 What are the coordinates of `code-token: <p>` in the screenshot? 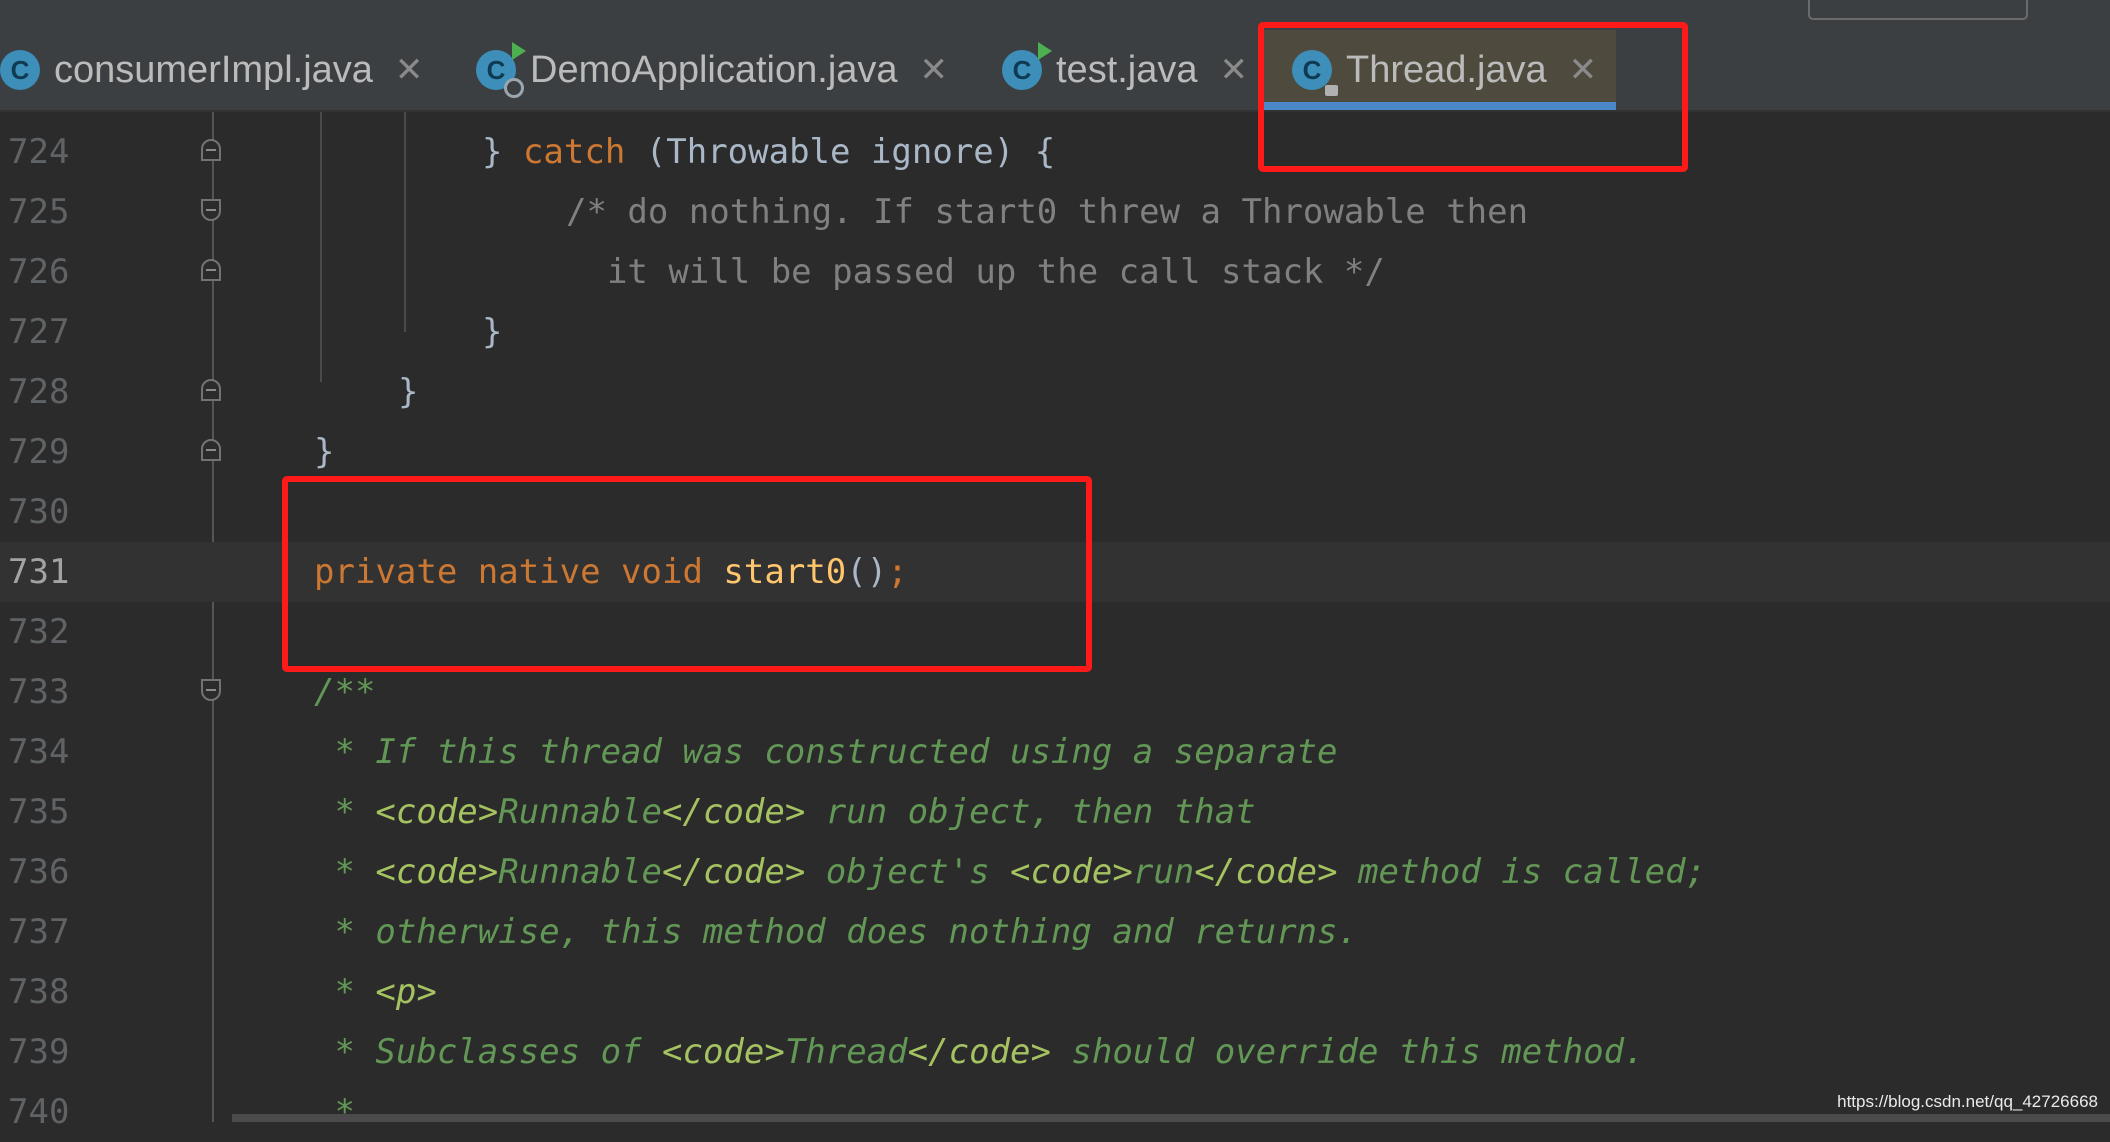 It's located at (406, 992).